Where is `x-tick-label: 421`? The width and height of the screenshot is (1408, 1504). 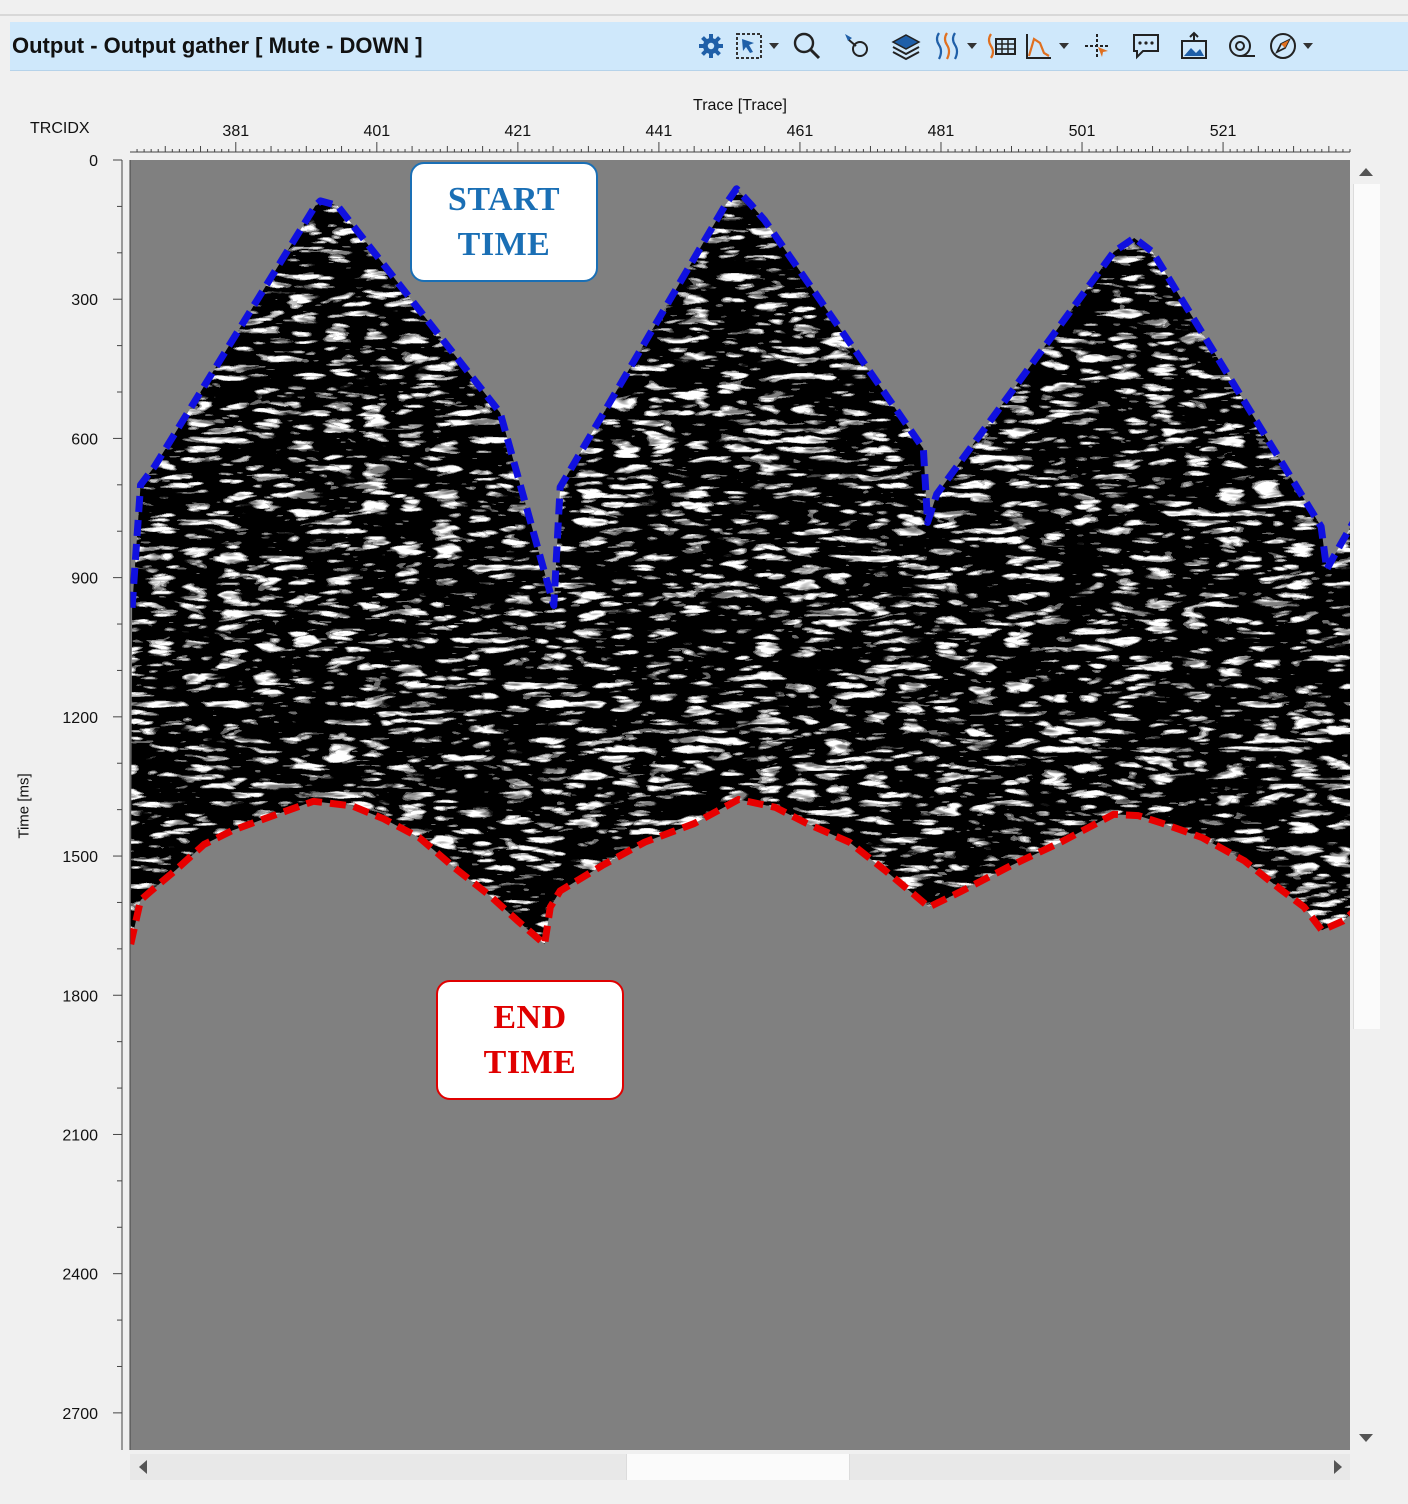 x-tick-label: 421 is located at coordinates (518, 131).